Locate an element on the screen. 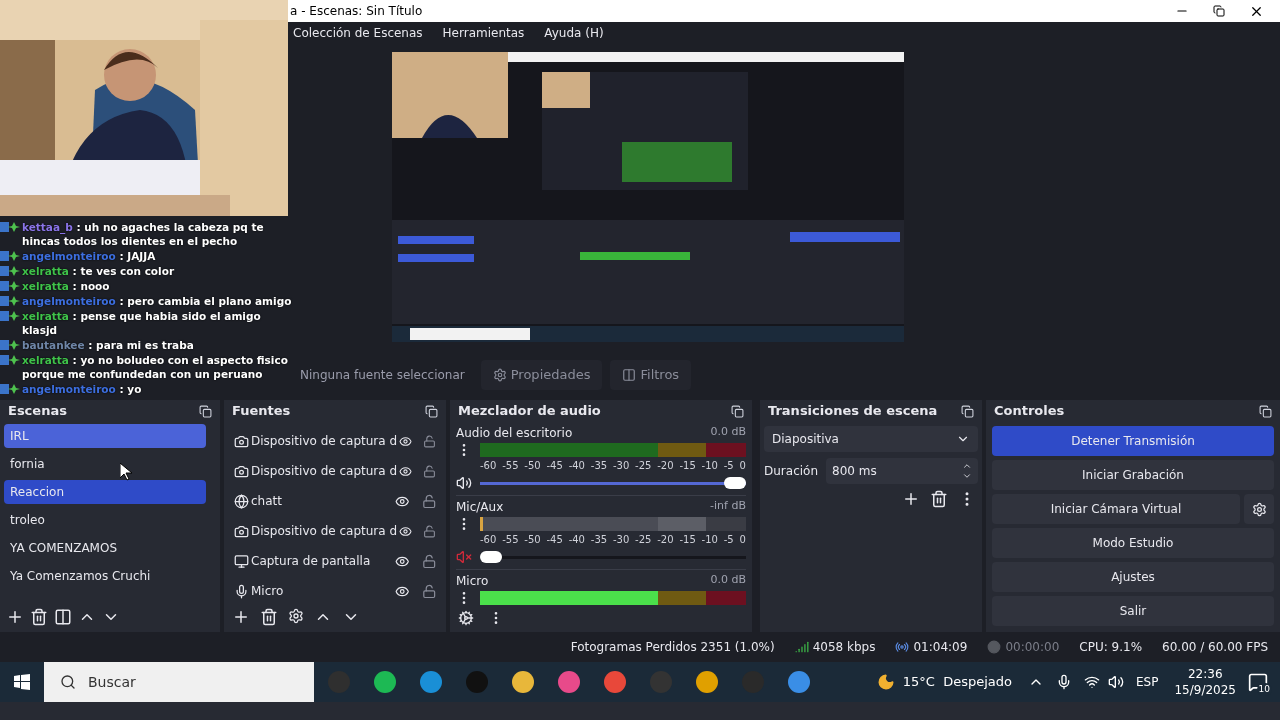 This screenshot has height=720, width=1280. channel-name: Mic/Aux is located at coordinates (480, 507).